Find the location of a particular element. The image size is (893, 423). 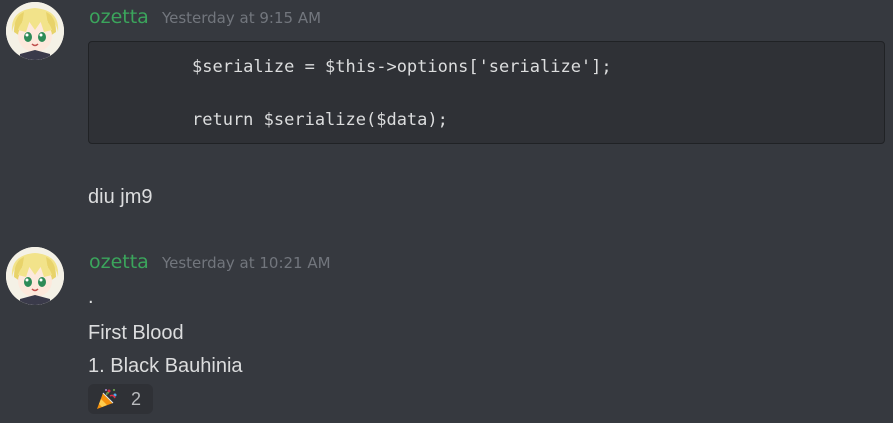

reaction-count: 2 is located at coordinates (136, 398).